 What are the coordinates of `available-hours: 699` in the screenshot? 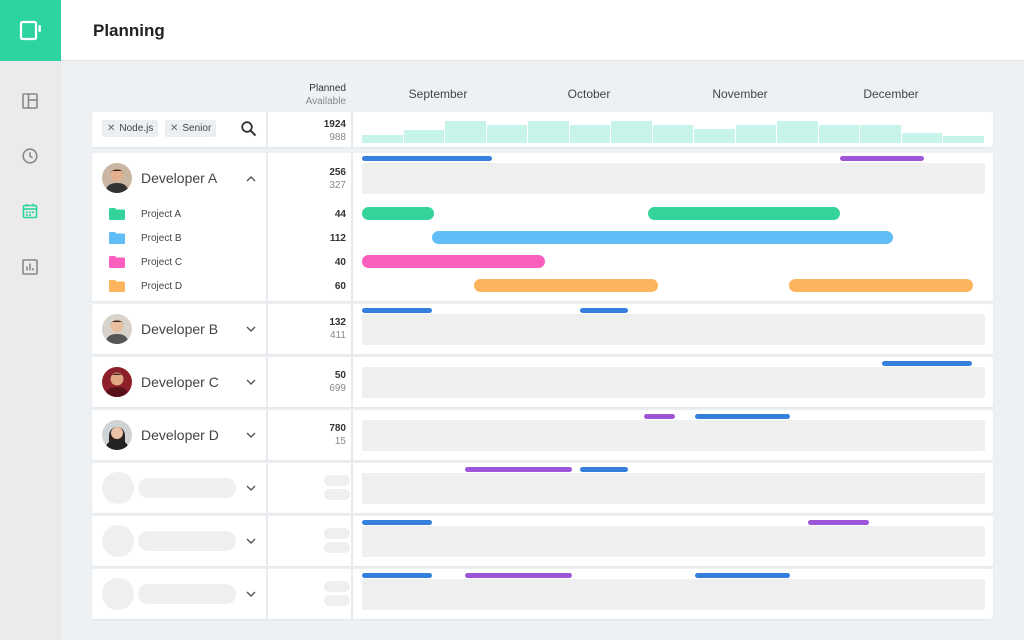 It's located at (337, 388).